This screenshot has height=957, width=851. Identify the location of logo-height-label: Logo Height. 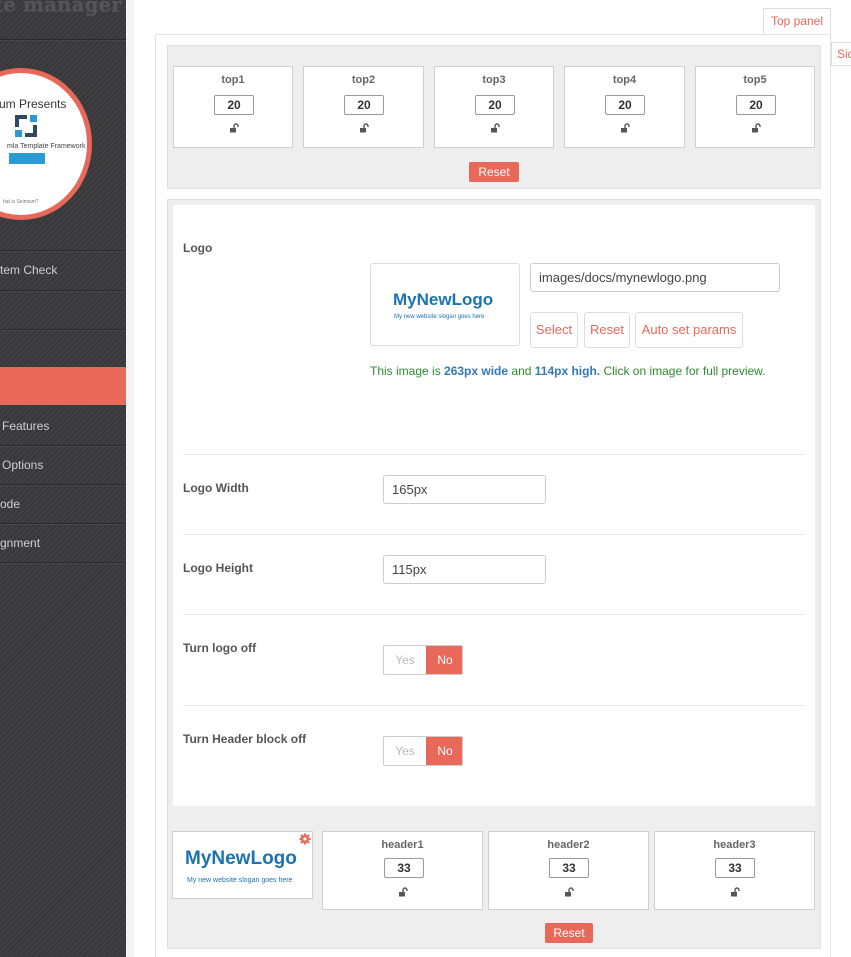
(218, 568).